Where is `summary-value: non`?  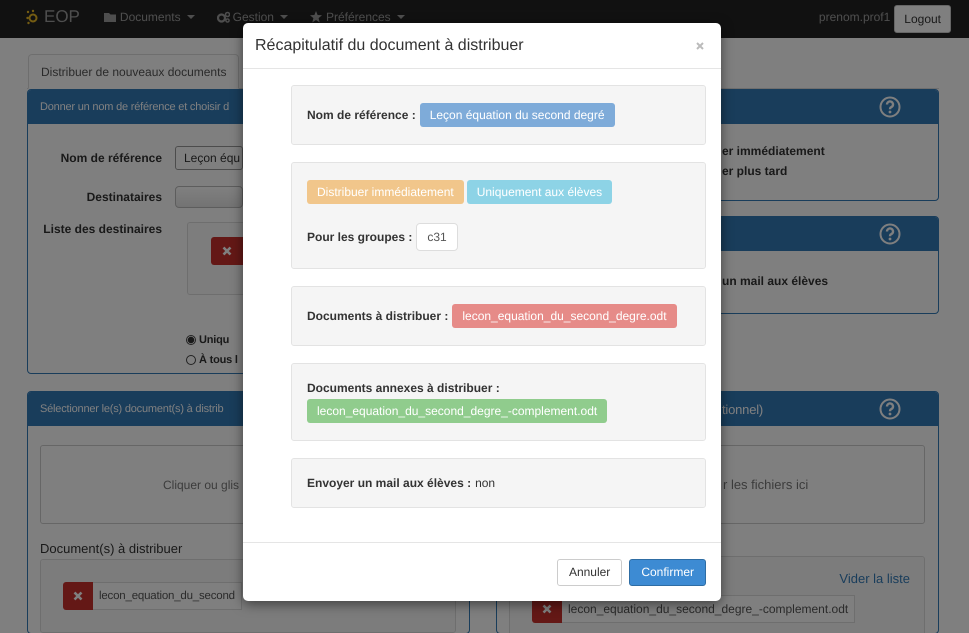
summary-value: non is located at coordinates (485, 483).